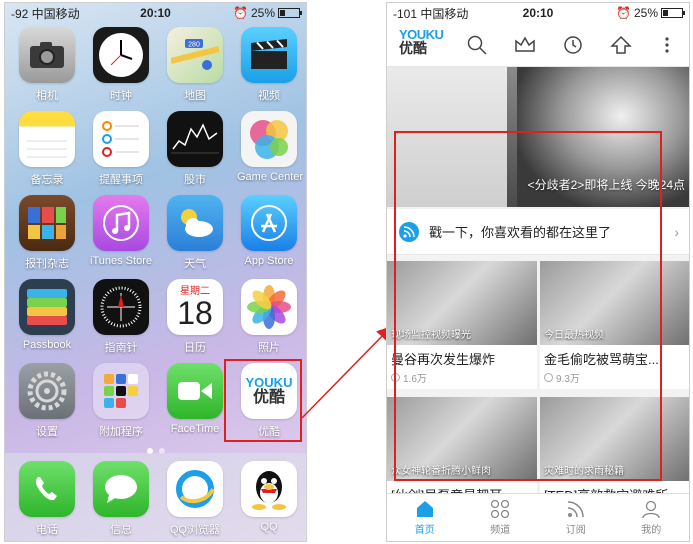 This screenshot has width=693, height=544. I want to click on calendar-day: 18, so click(195, 313).